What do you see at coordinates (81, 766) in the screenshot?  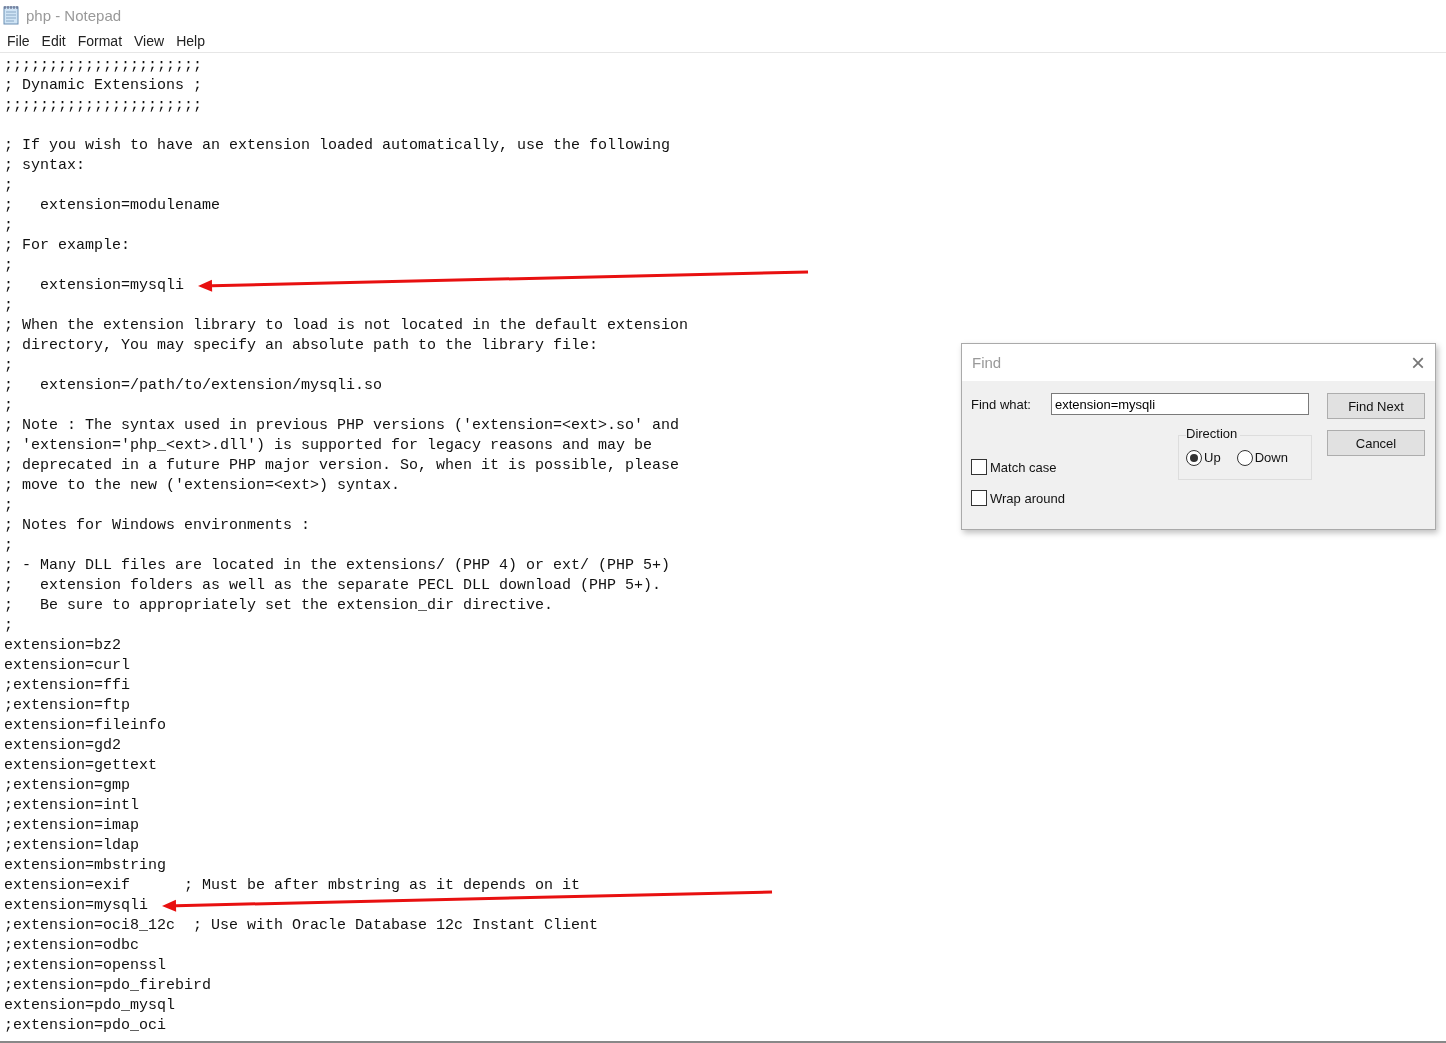 I see `text-line: extension=gettext` at bounding box center [81, 766].